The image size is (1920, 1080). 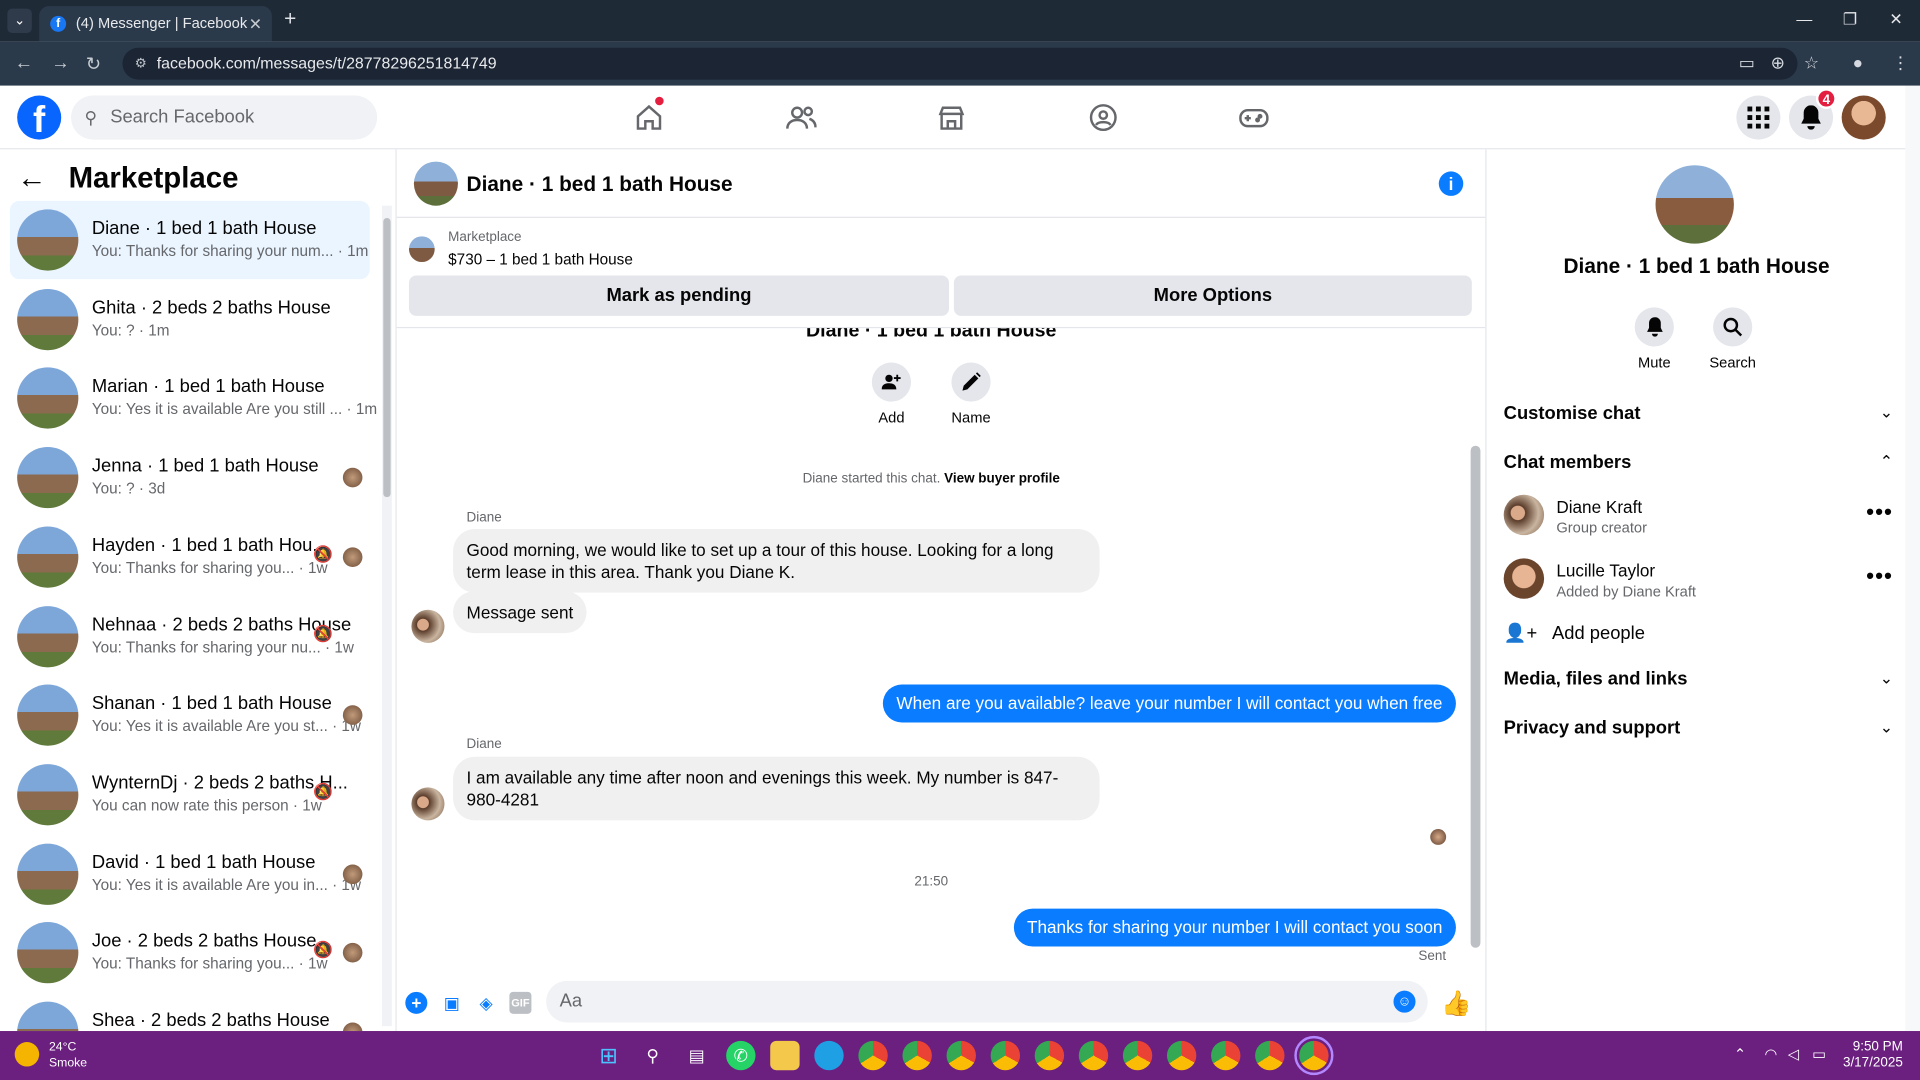 I want to click on gif-icon: GIF, so click(x=520, y=1002).